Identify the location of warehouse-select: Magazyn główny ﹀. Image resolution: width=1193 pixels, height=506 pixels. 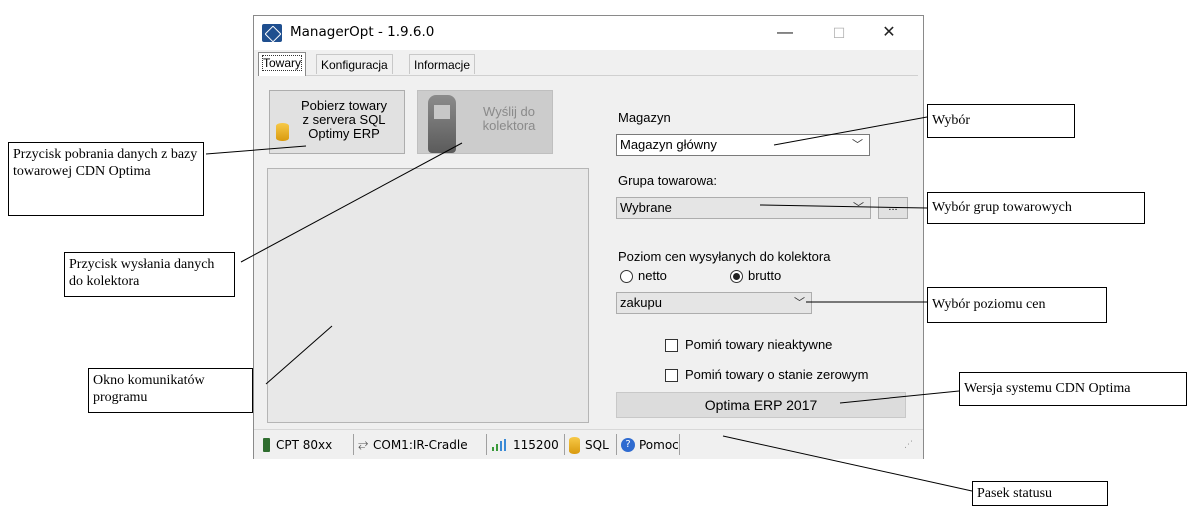
(743, 145).